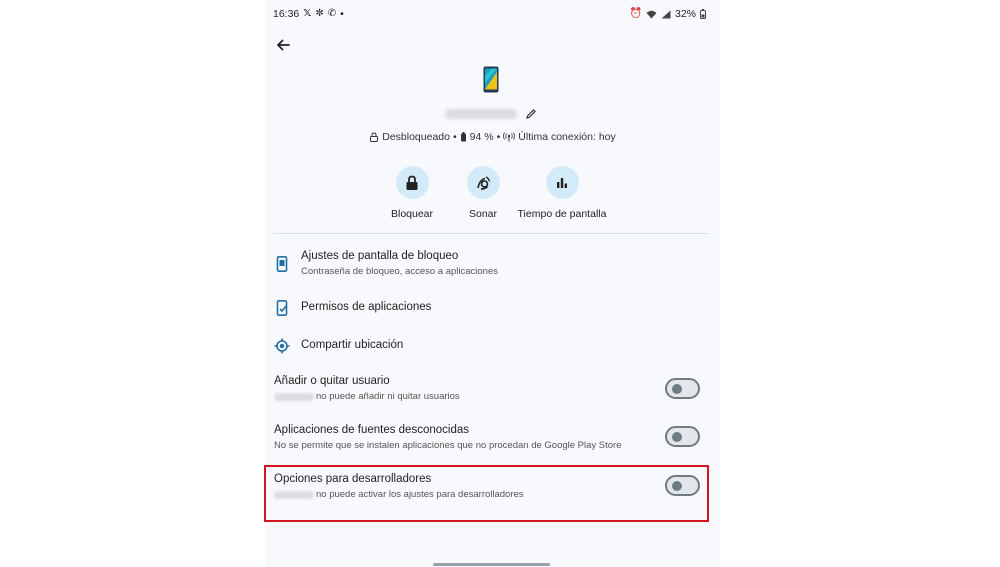 This screenshot has width=1000, height=567. Describe the element at coordinates (483, 214) in the screenshot. I see `ring-action-label: Sonar` at that location.